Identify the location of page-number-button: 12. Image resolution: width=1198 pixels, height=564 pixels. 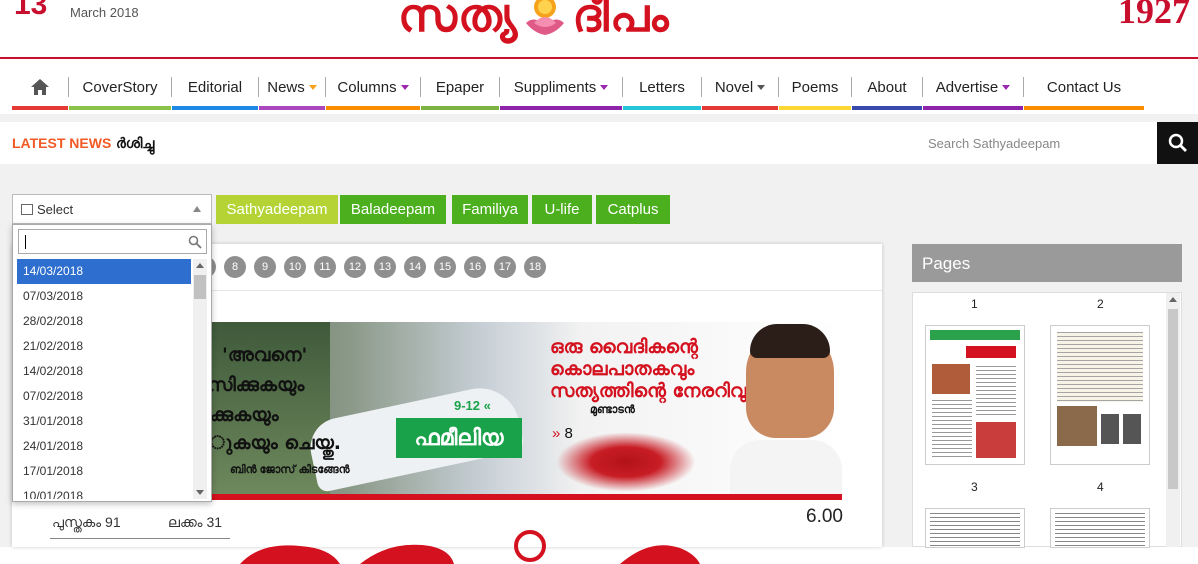
(355, 267).